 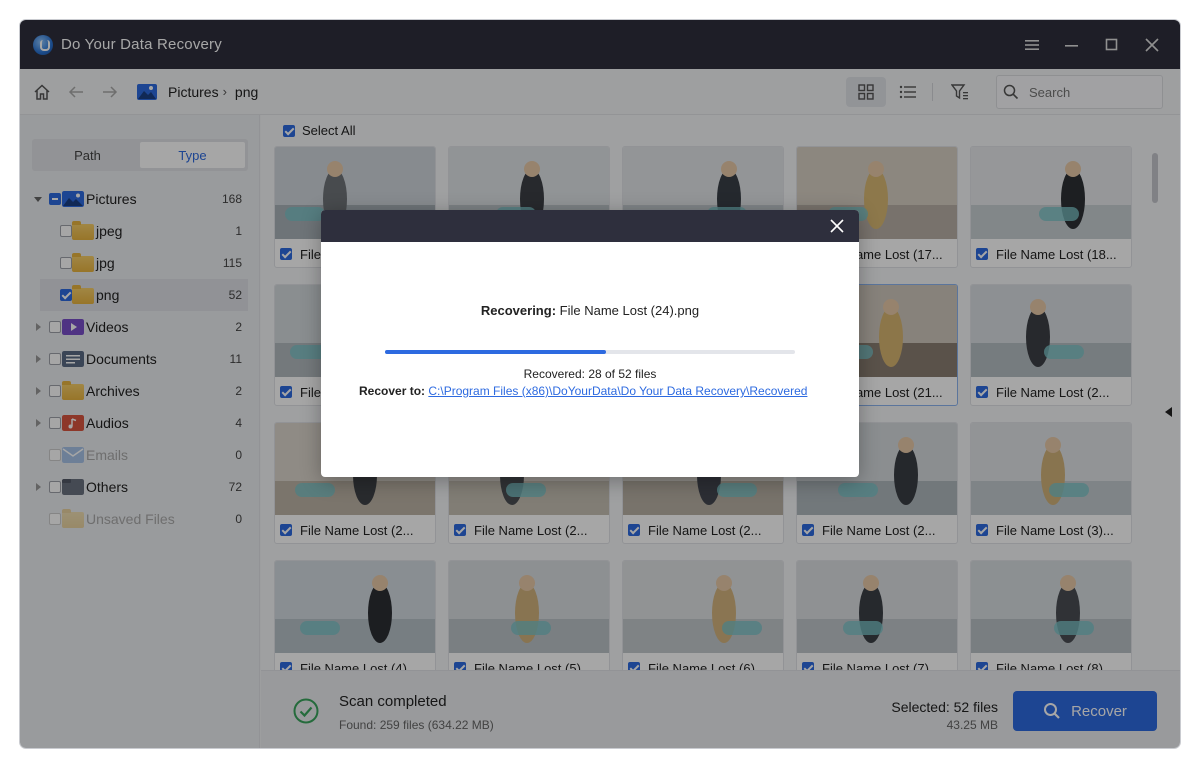 What do you see at coordinates (590, 226) in the screenshot?
I see `dialog-header` at bounding box center [590, 226].